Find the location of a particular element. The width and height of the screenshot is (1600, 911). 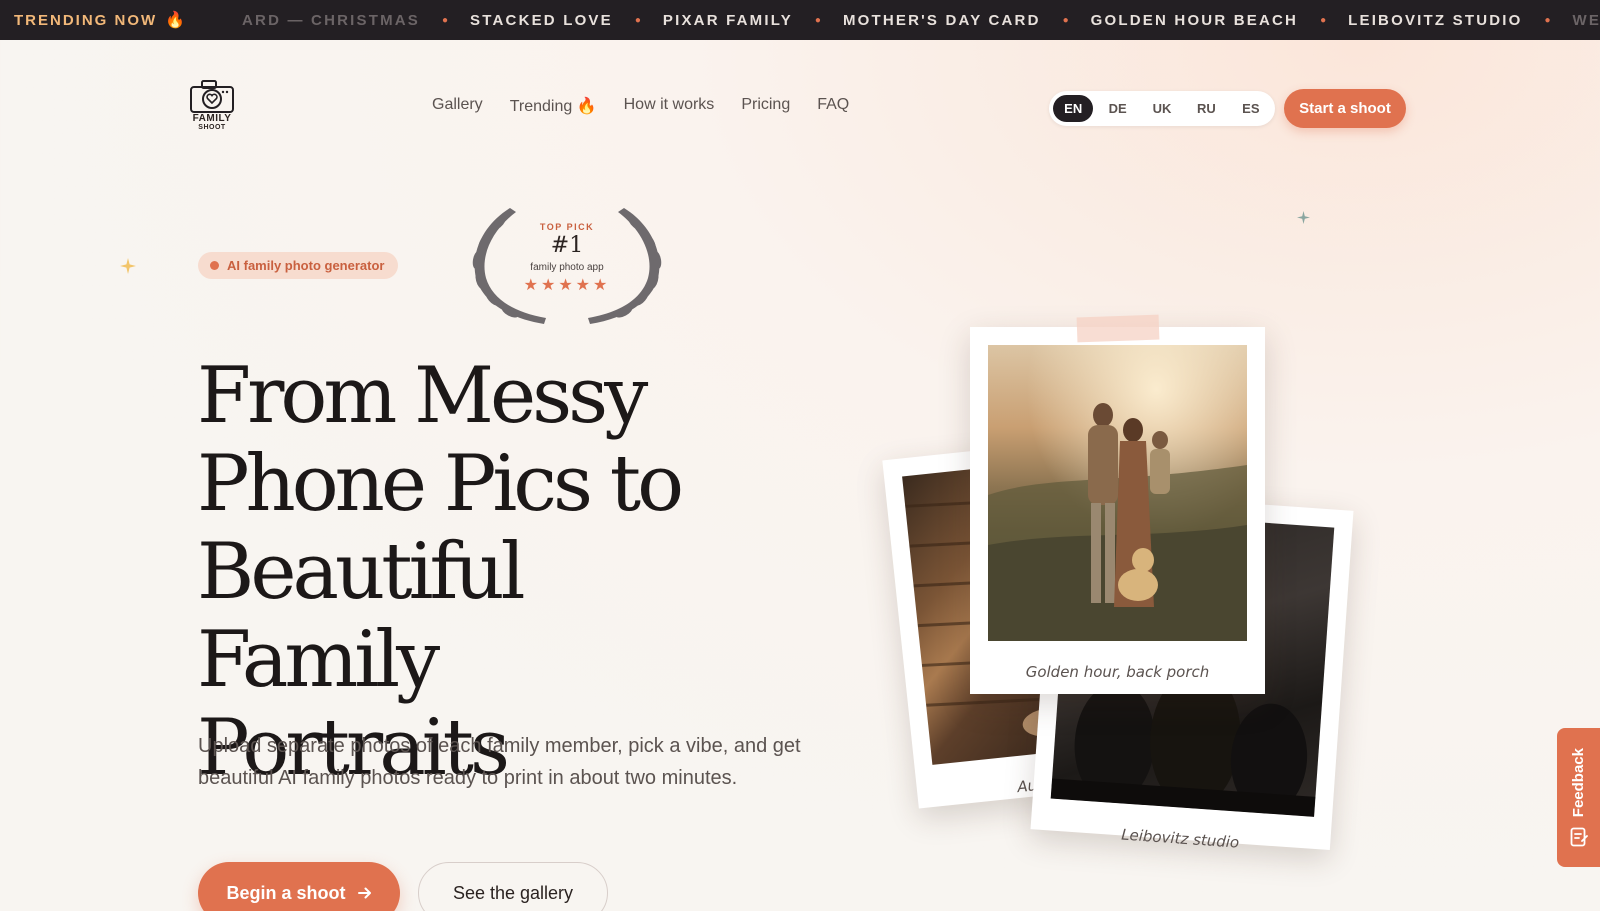

ticker-item: LEIBOVITZ STUDIO is located at coordinates (1435, 20).